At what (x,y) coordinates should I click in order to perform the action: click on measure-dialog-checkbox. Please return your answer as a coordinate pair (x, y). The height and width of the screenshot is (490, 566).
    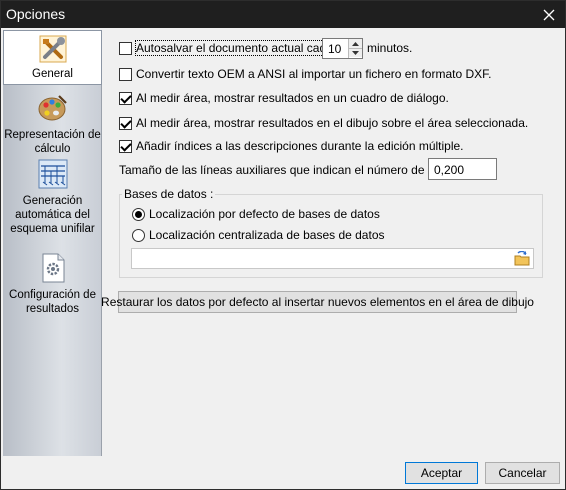
    Looking at the image, I should click on (125, 98).